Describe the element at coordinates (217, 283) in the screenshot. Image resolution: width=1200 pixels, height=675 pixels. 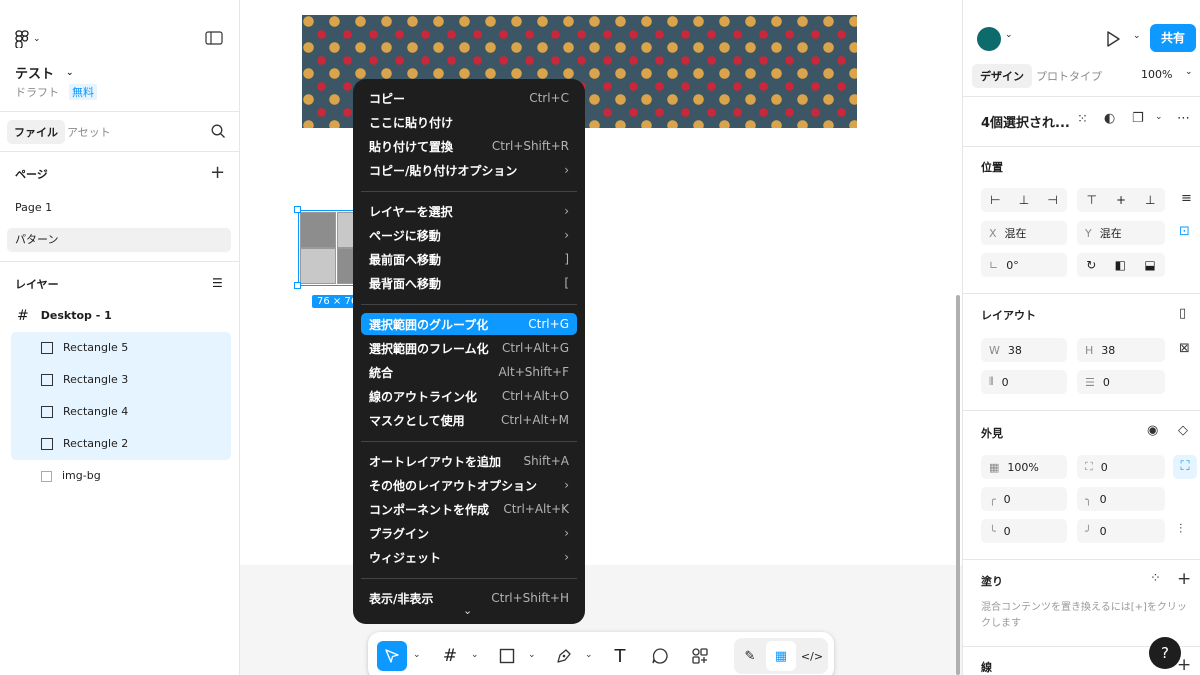
I see `collapse-layers-icon: ☰` at that location.